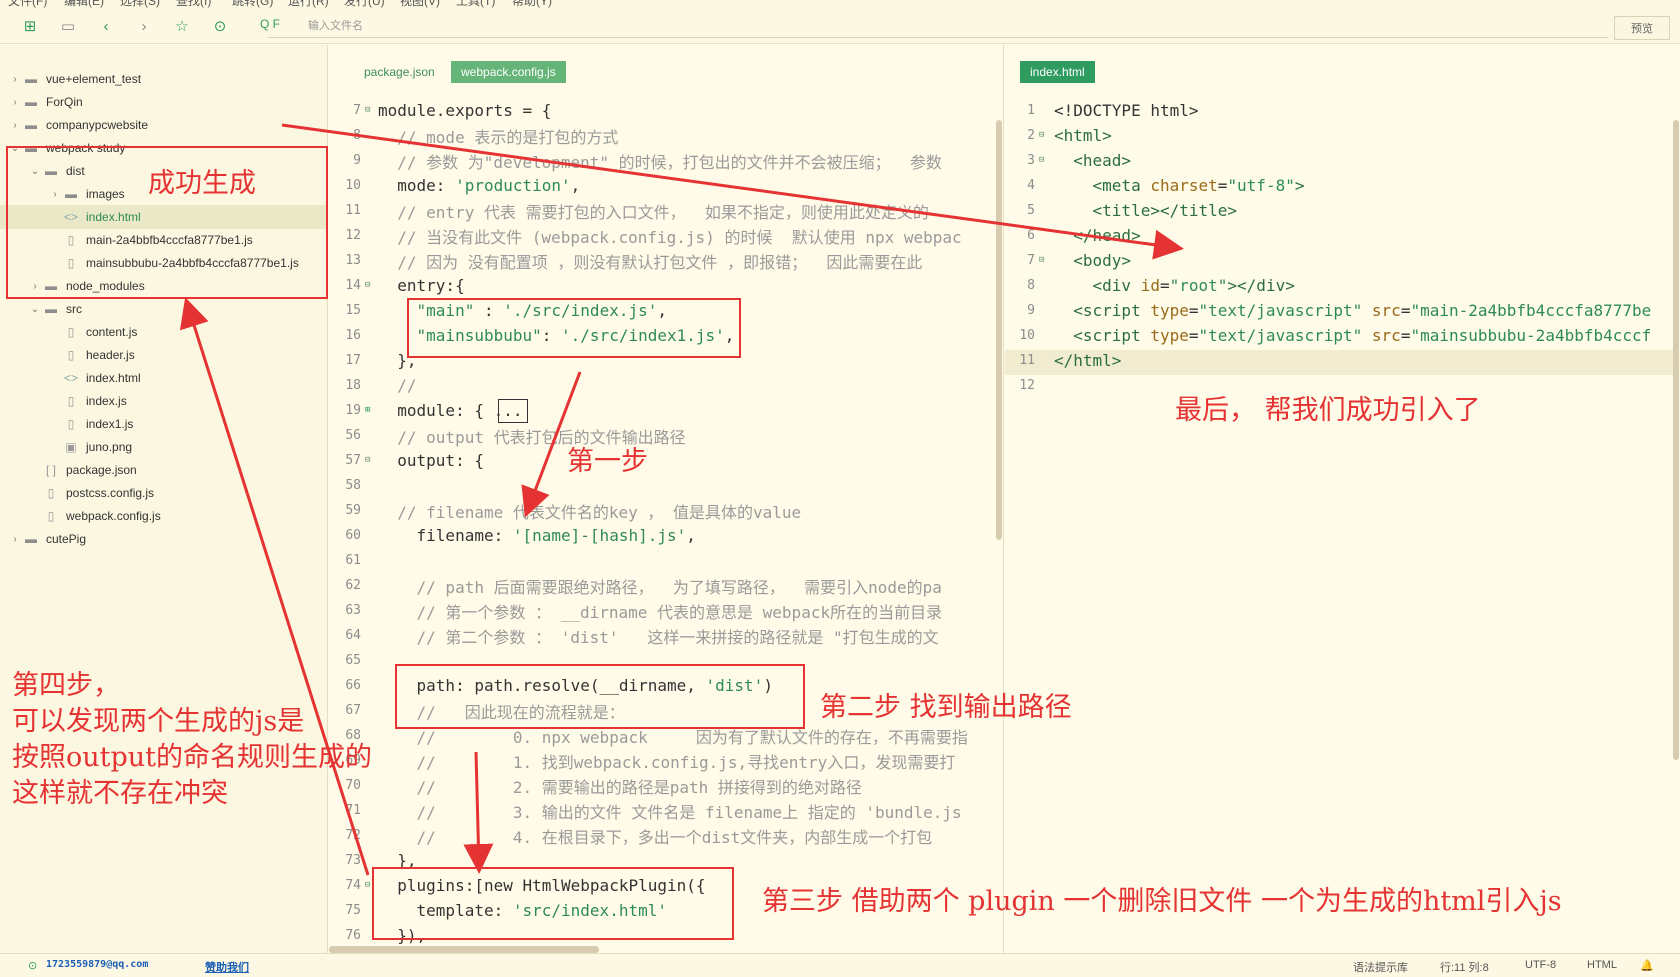  I want to click on tree-item-label: header.js, so click(110, 355).